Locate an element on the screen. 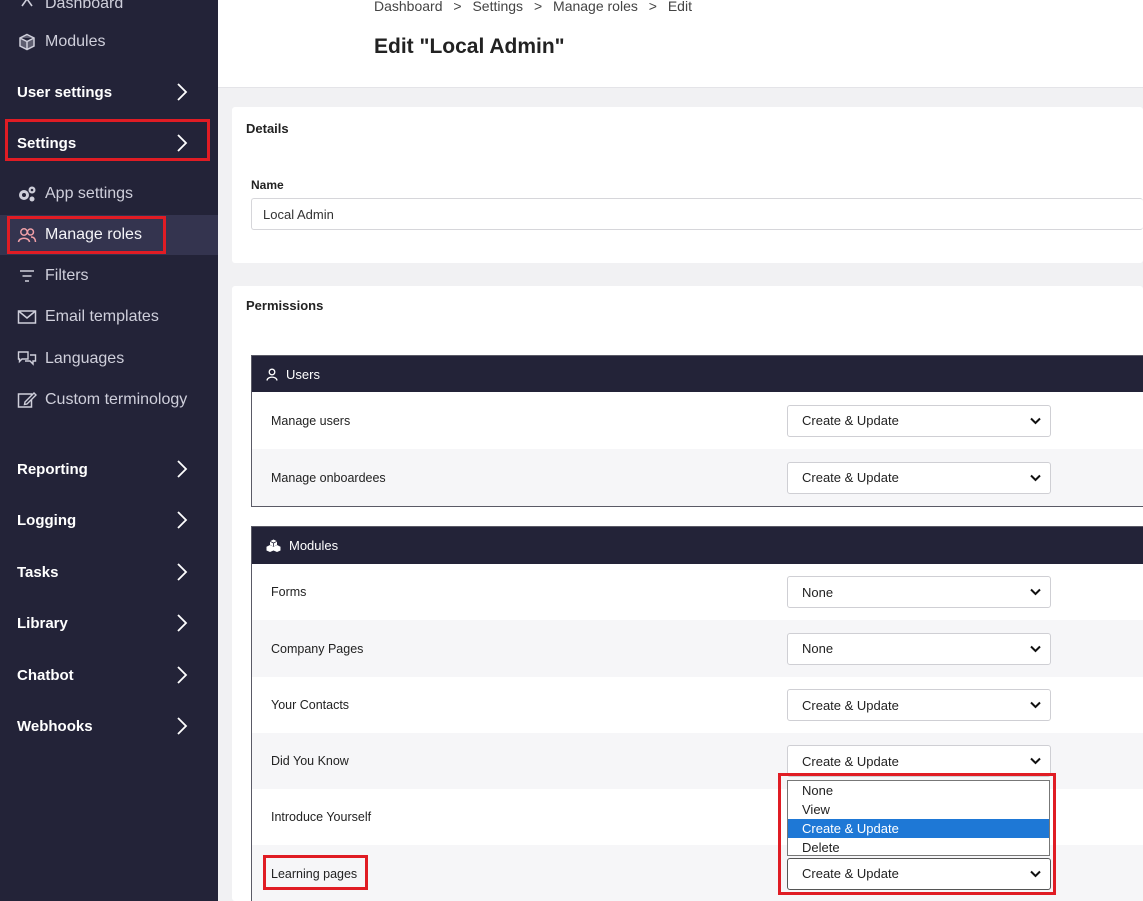  sidebar-item-label: Modules is located at coordinates (75, 41).